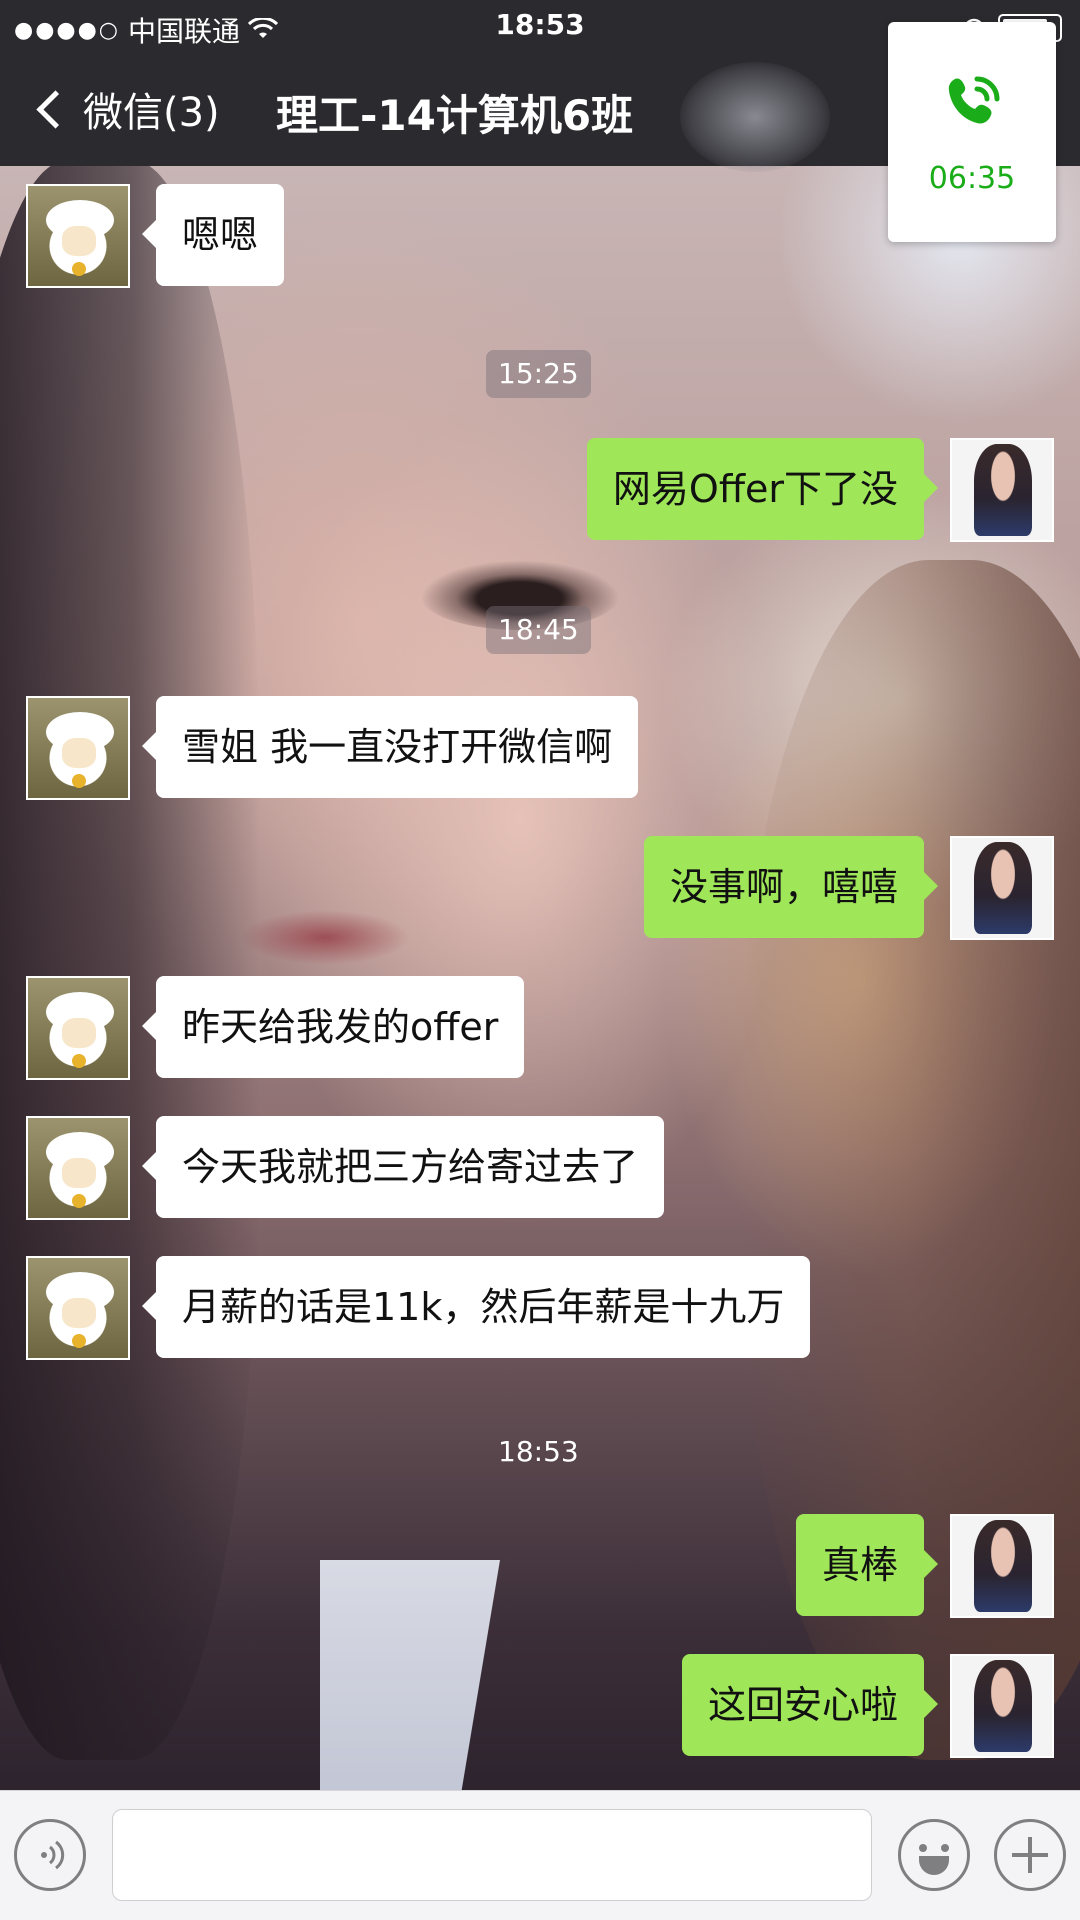 Image resolution: width=1080 pixels, height=1920 pixels. What do you see at coordinates (791, 887) in the screenshot?
I see `message-bubble-outgoing: 没事啊，嘻嘻` at bounding box center [791, 887].